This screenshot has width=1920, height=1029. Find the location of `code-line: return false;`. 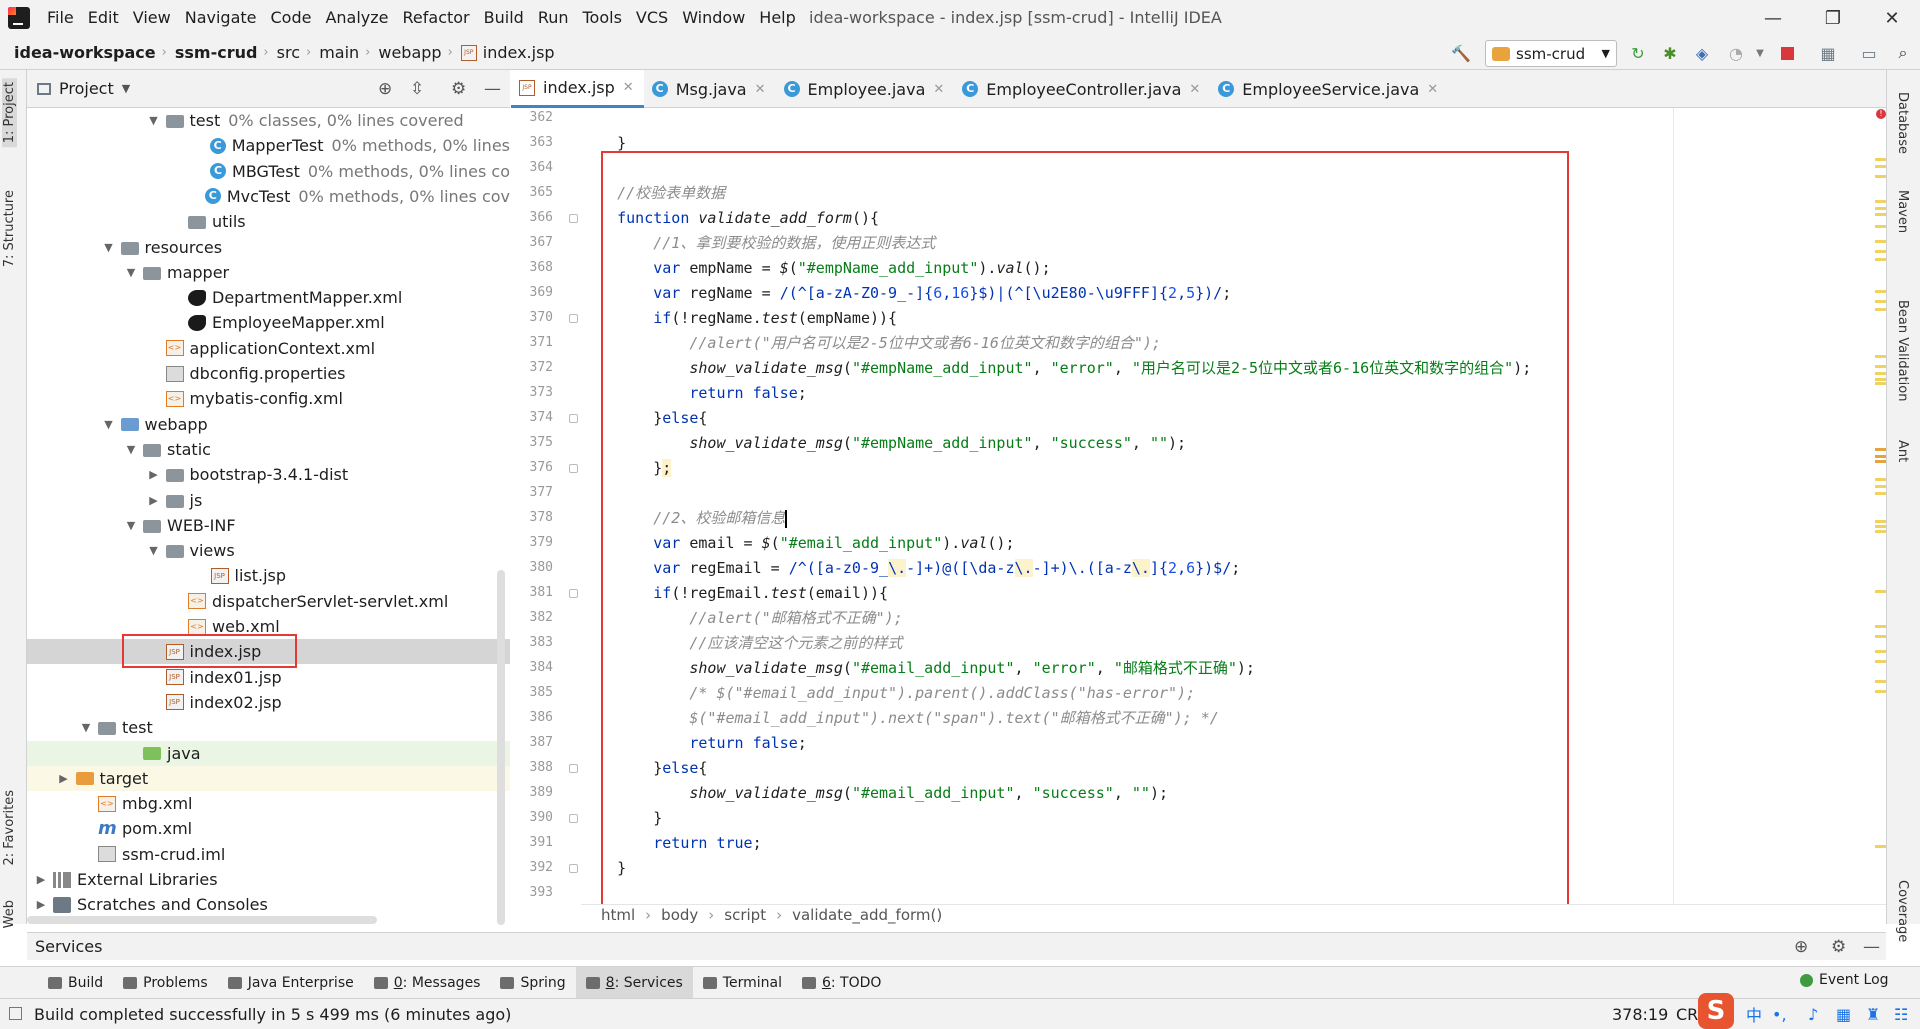

code-line: return false; is located at coordinates (693, 743).